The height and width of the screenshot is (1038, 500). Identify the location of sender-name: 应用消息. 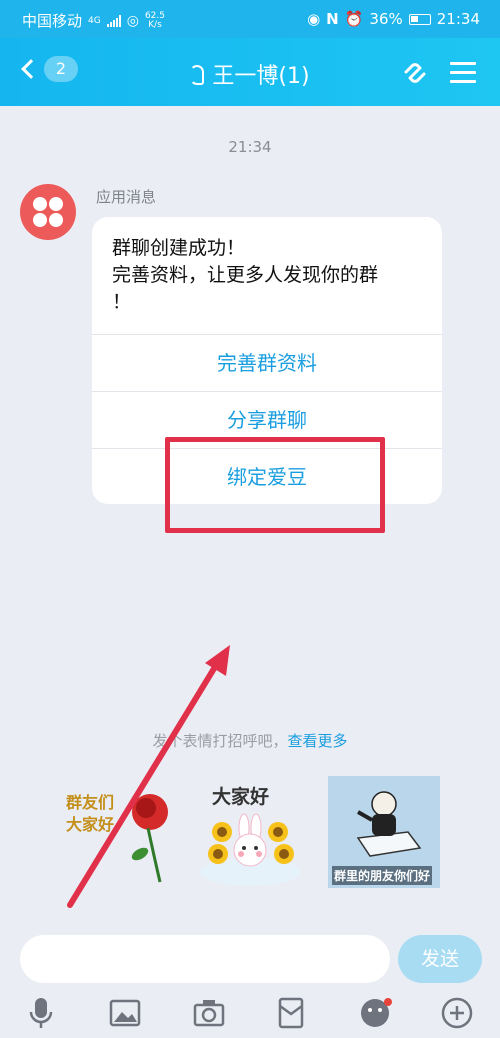
(126, 197).